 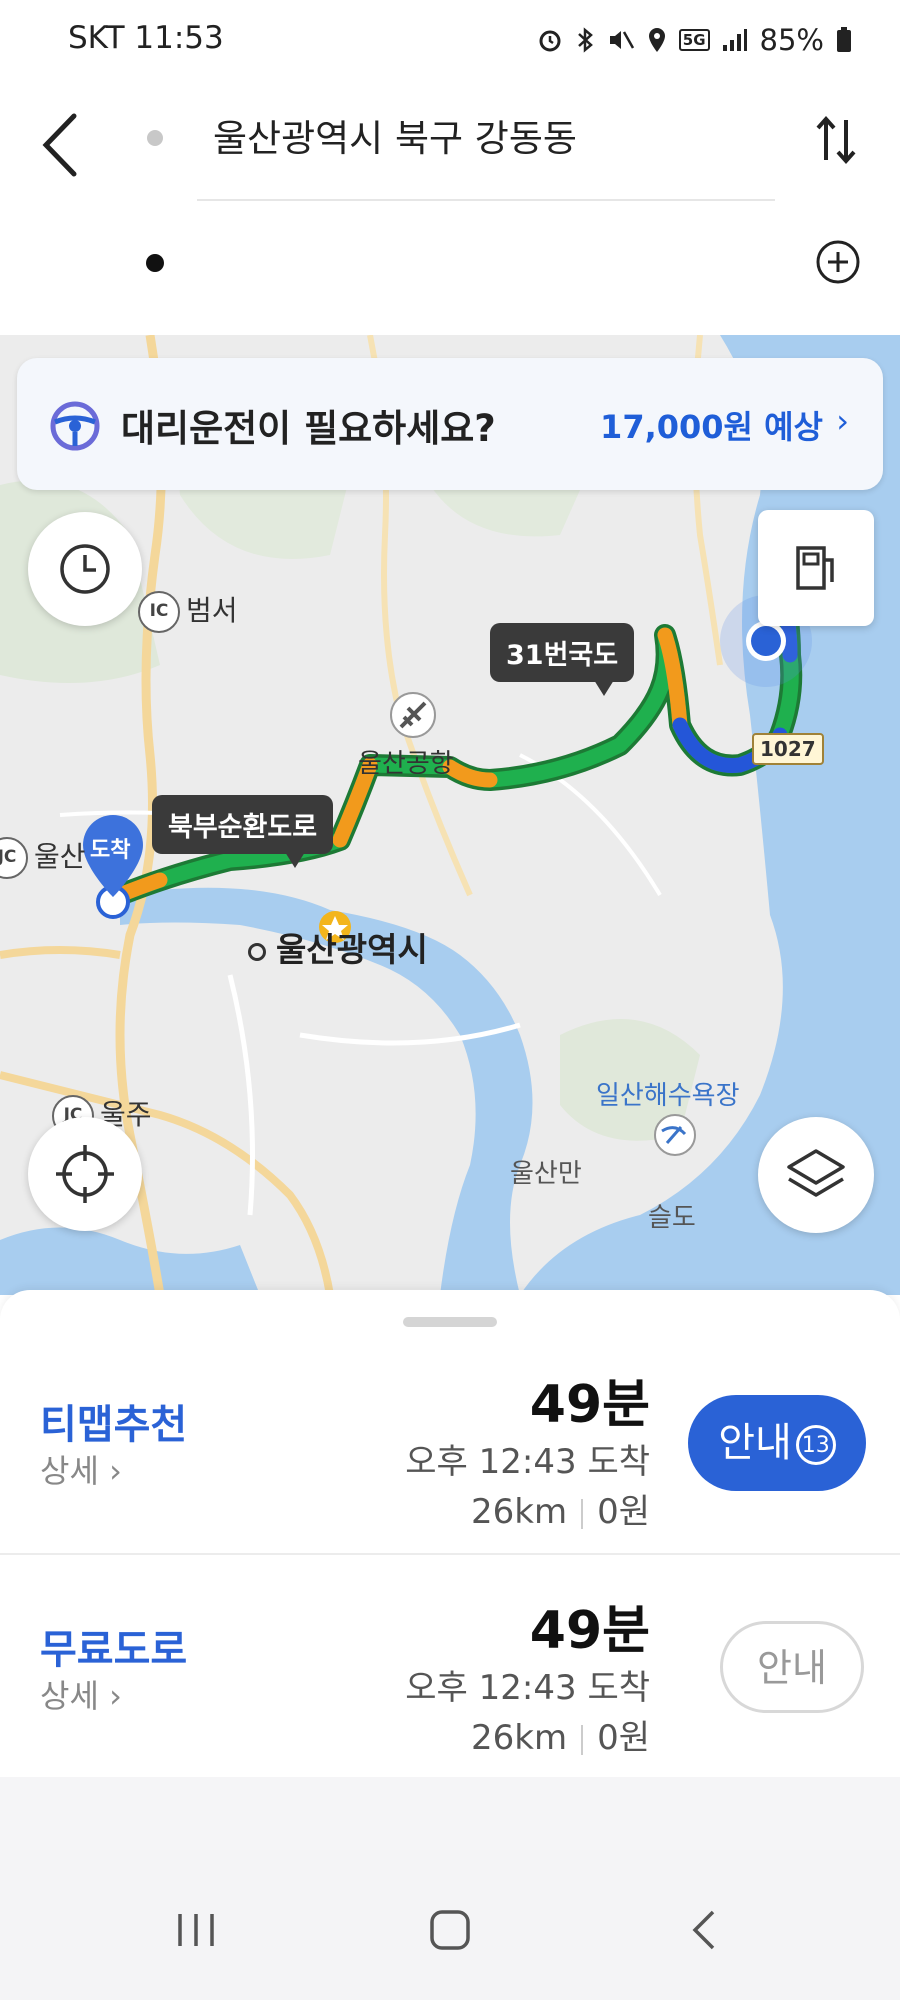 What do you see at coordinates (656, 40) in the screenshot?
I see `location-icon` at bounding box center [656, 40].